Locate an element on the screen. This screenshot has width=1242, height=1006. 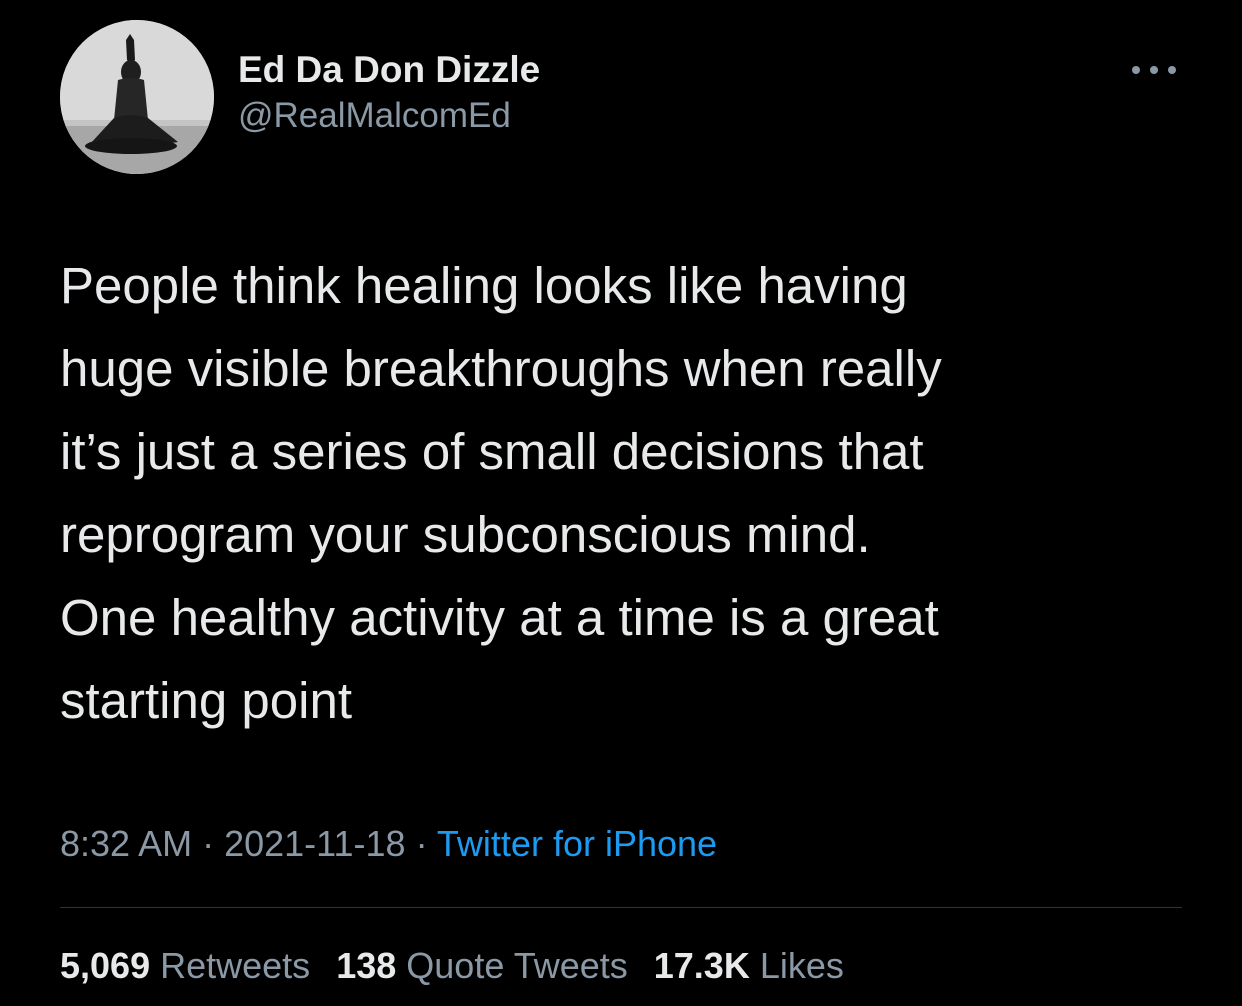
tweet-time: 8:32 AM is located at coordinates (126, 843).